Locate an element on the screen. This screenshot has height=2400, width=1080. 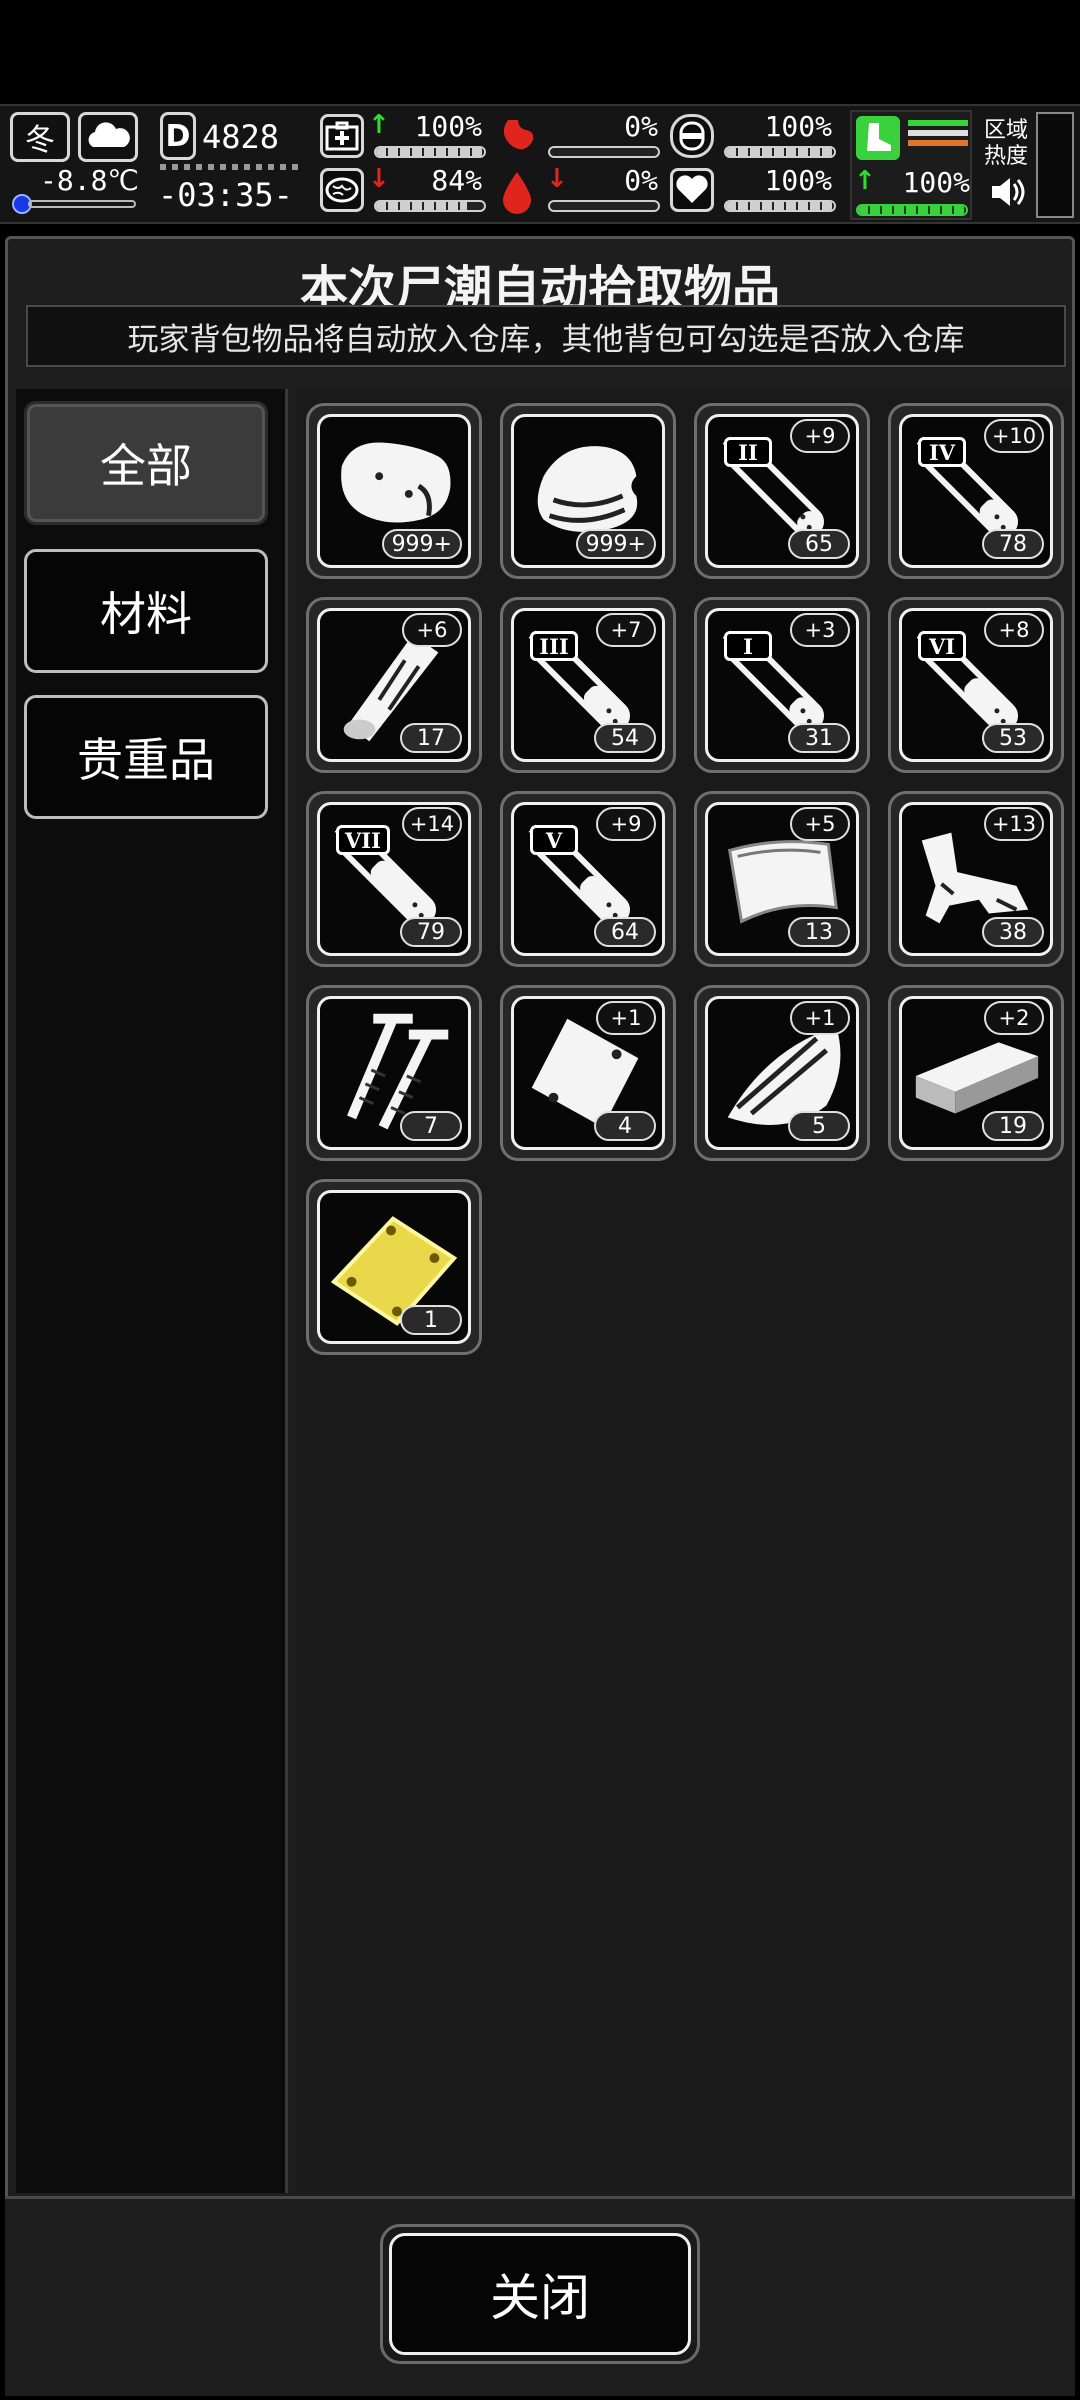
item-slot-frame: 1 is located at coordinates (394, 1267).